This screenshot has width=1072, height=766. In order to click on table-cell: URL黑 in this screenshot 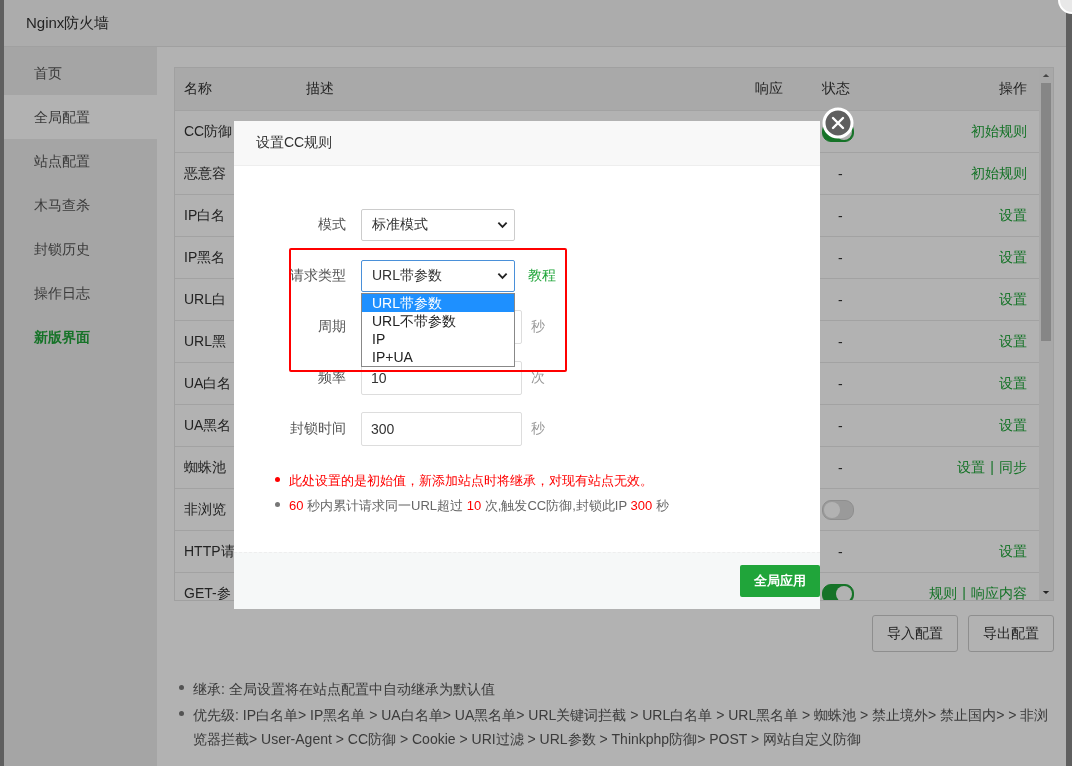, I will do `click(205, 340)`.